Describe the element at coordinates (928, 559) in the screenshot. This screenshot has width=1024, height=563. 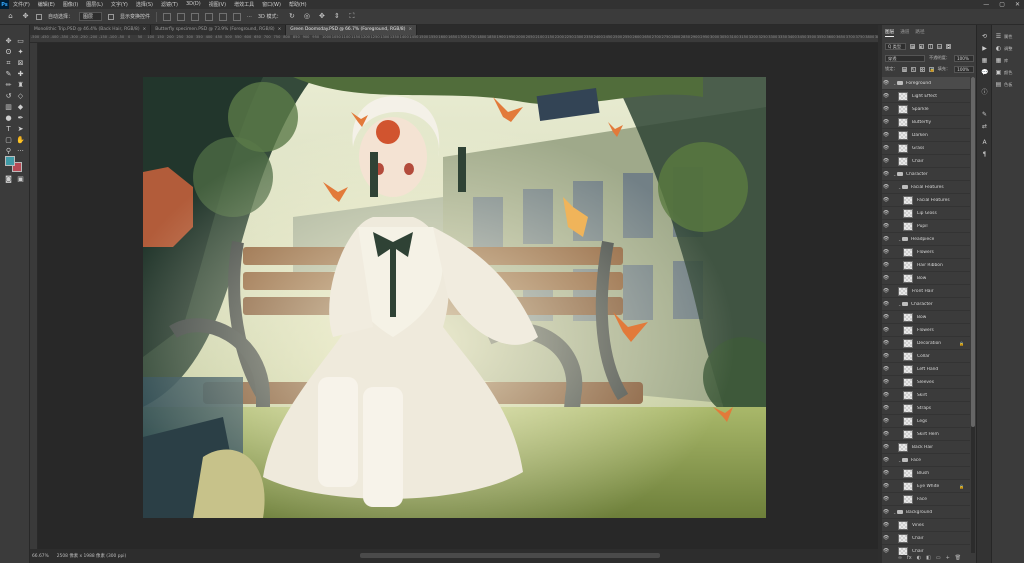
I see `adjustment-layer-icon: ◧` at that location.